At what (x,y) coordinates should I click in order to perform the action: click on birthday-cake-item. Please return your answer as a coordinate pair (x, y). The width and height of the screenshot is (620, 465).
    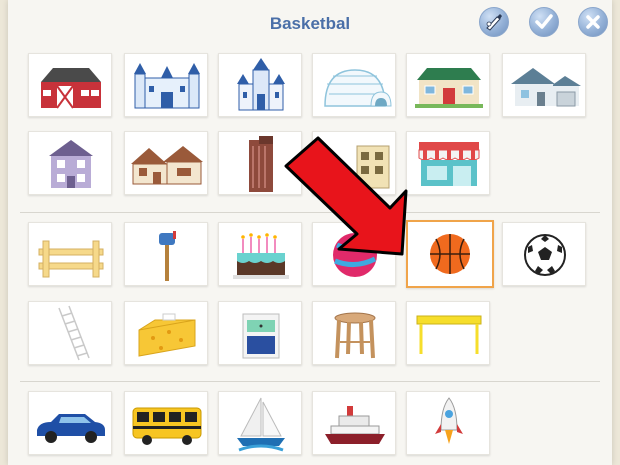
    Looking at the image, I should click on (260, 254).